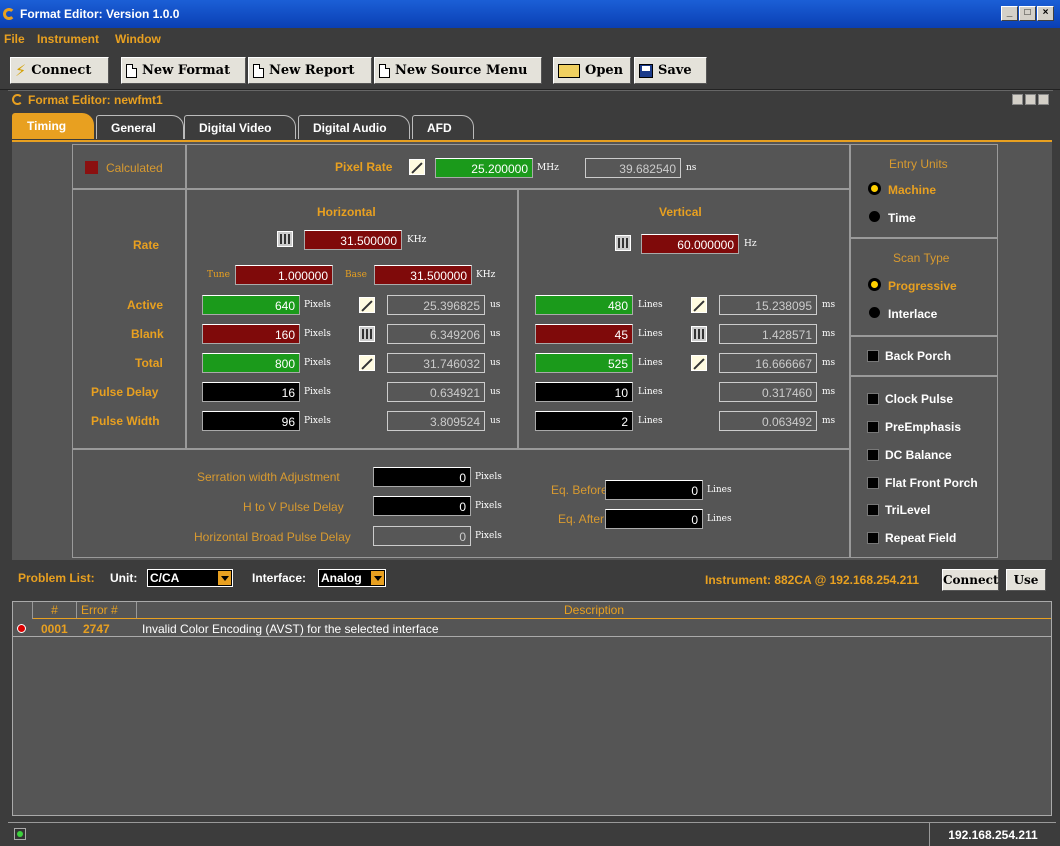 The height and width of the screenshot is (846, 1060). I want to click on eq-before-field: 0, so click(654, 490).